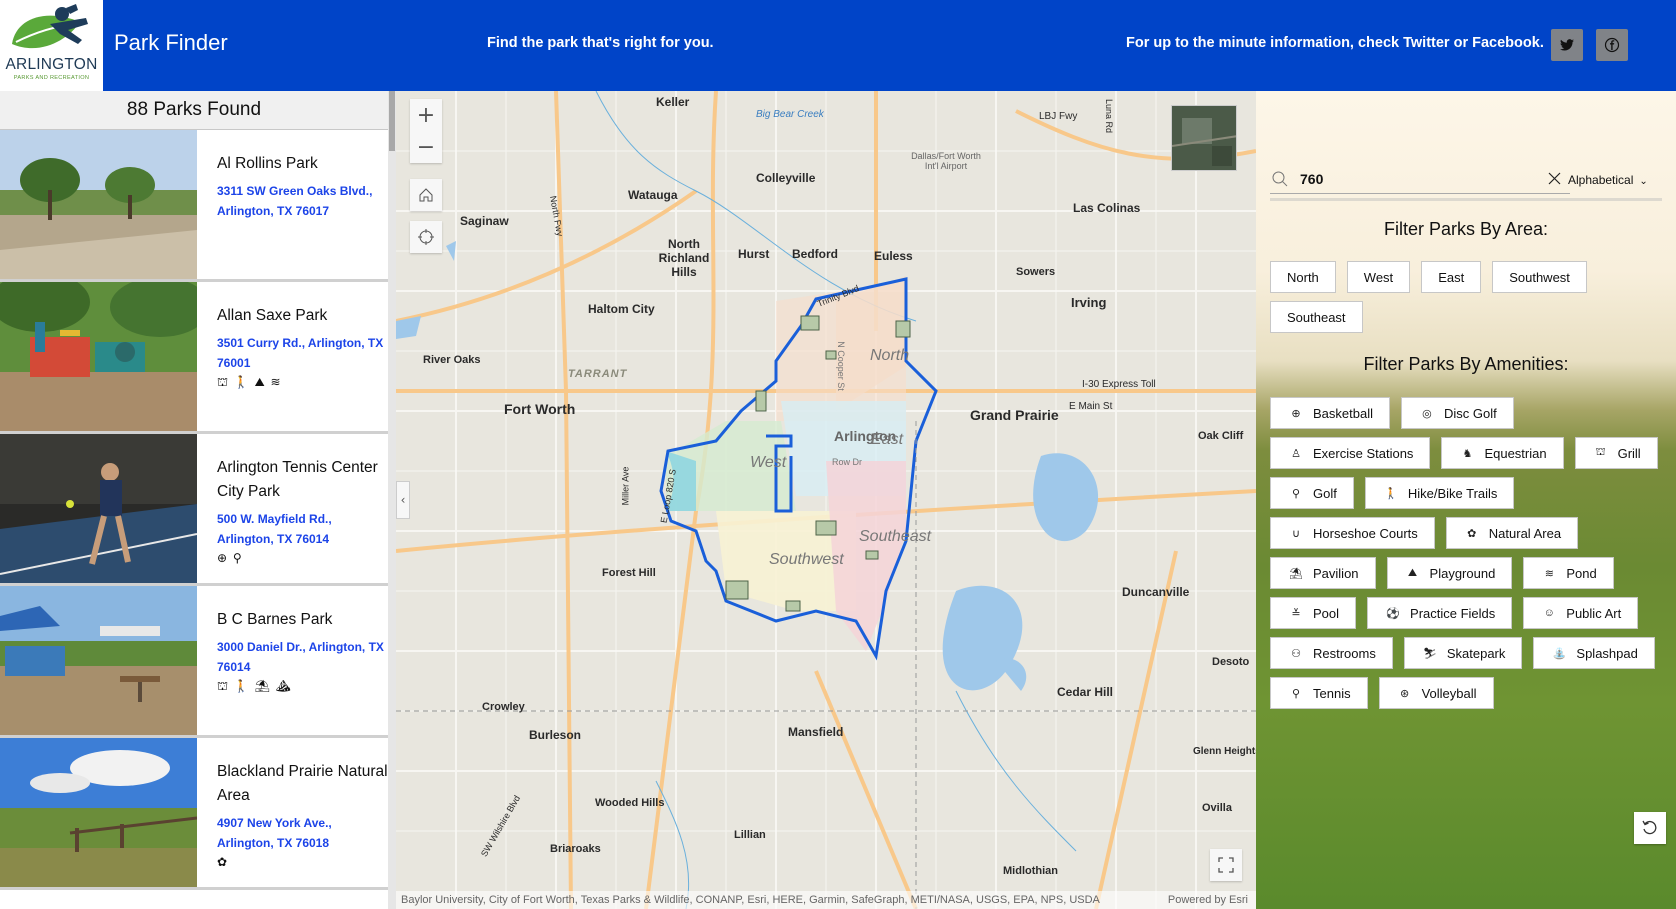  I want to click on amenity-filter-horseshoe-courts: ∪ Horseshoe Courts, so click(1352, 533).